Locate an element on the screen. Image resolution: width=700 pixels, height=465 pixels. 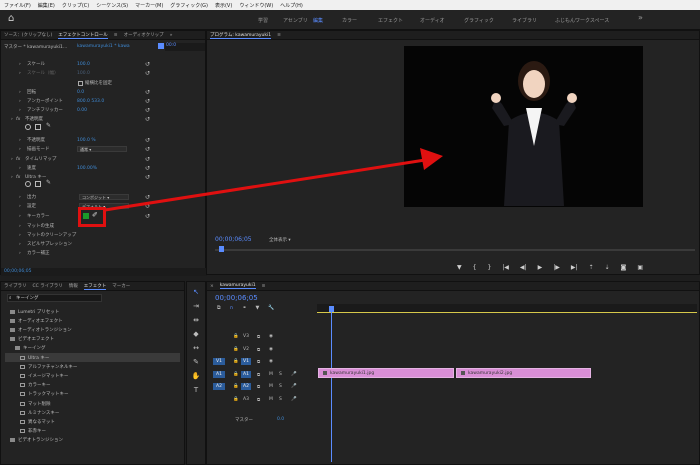
slip-tool-icon: ↔ is located at coordinates (196, 349).